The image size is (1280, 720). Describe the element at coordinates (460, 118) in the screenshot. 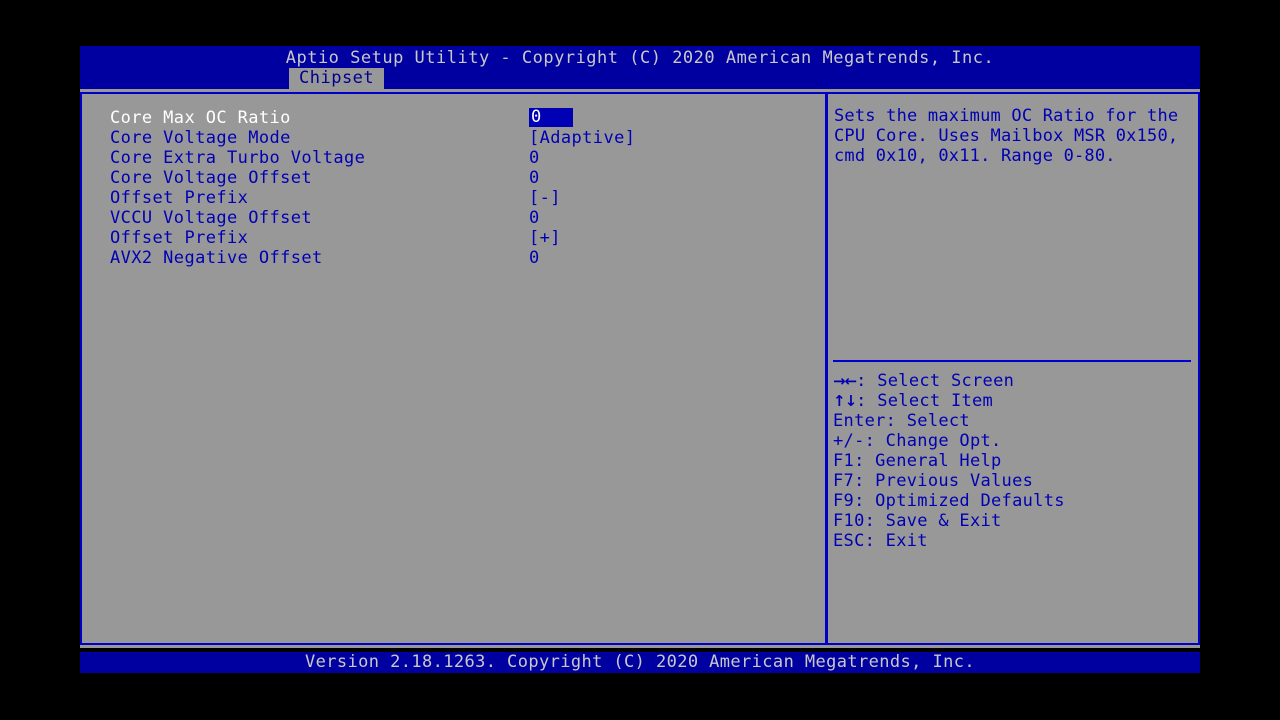

I see `setting-row: Core Max OC Ratio 0` at that location.